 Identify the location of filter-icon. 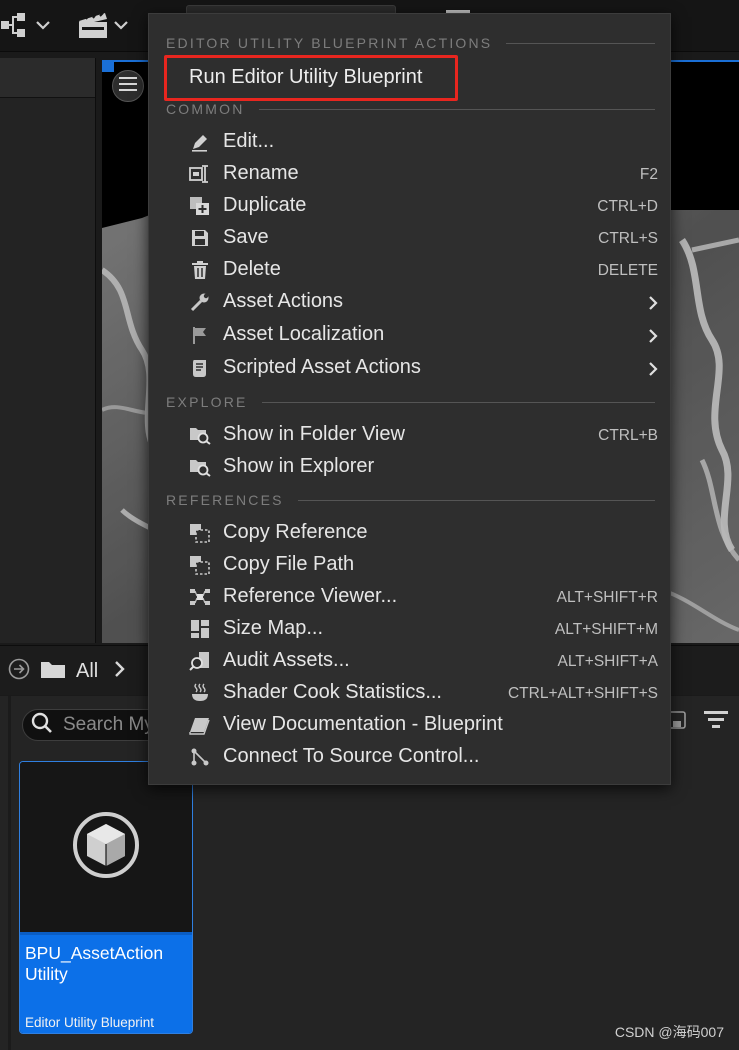
(717, 722).